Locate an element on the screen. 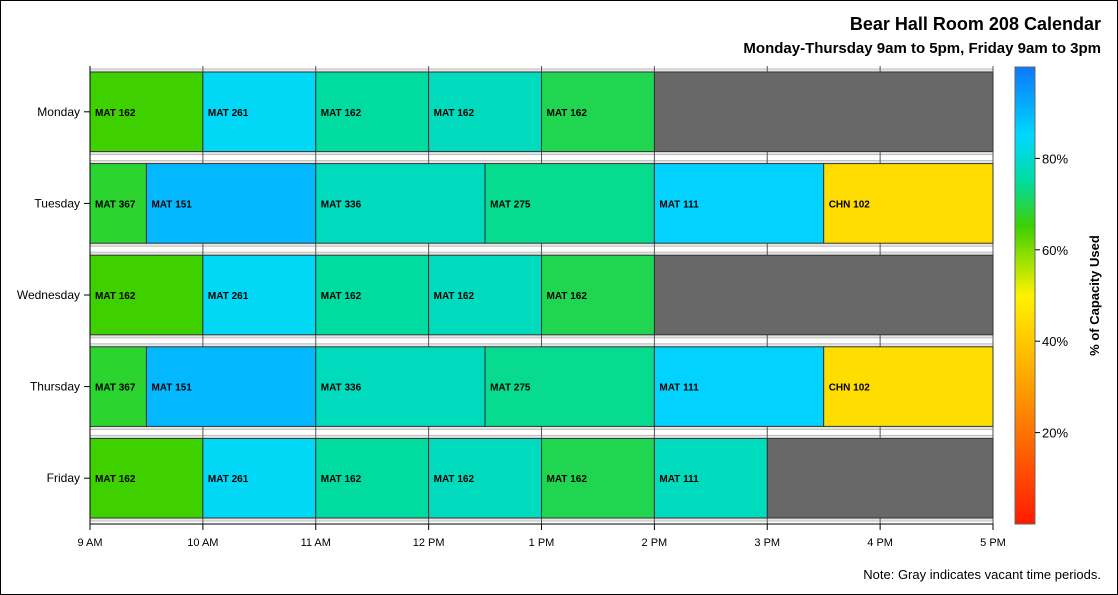 The height and width of the screenshot is (595, 1118). capacity-colorbar: 20% 40% 60% 80% % of Capacity Used is located at coordinates (1058, 295).